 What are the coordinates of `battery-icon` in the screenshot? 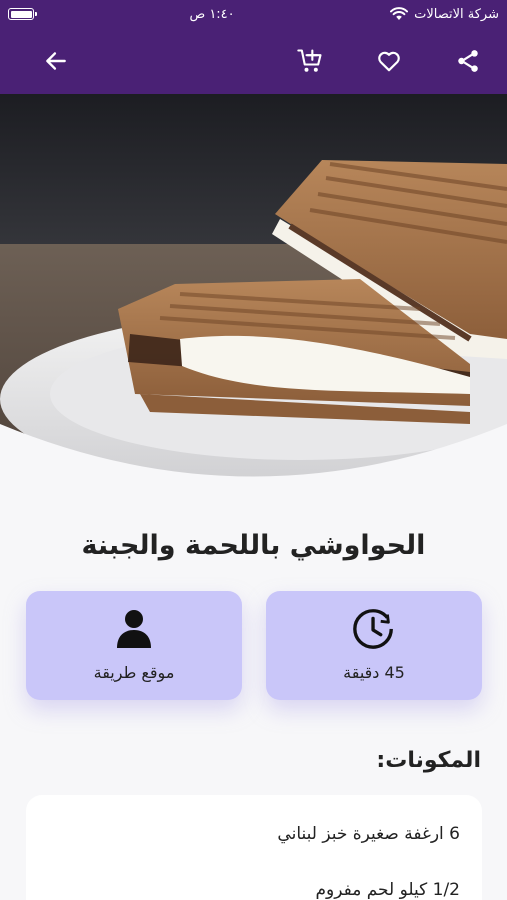 It's located at (22, 14).